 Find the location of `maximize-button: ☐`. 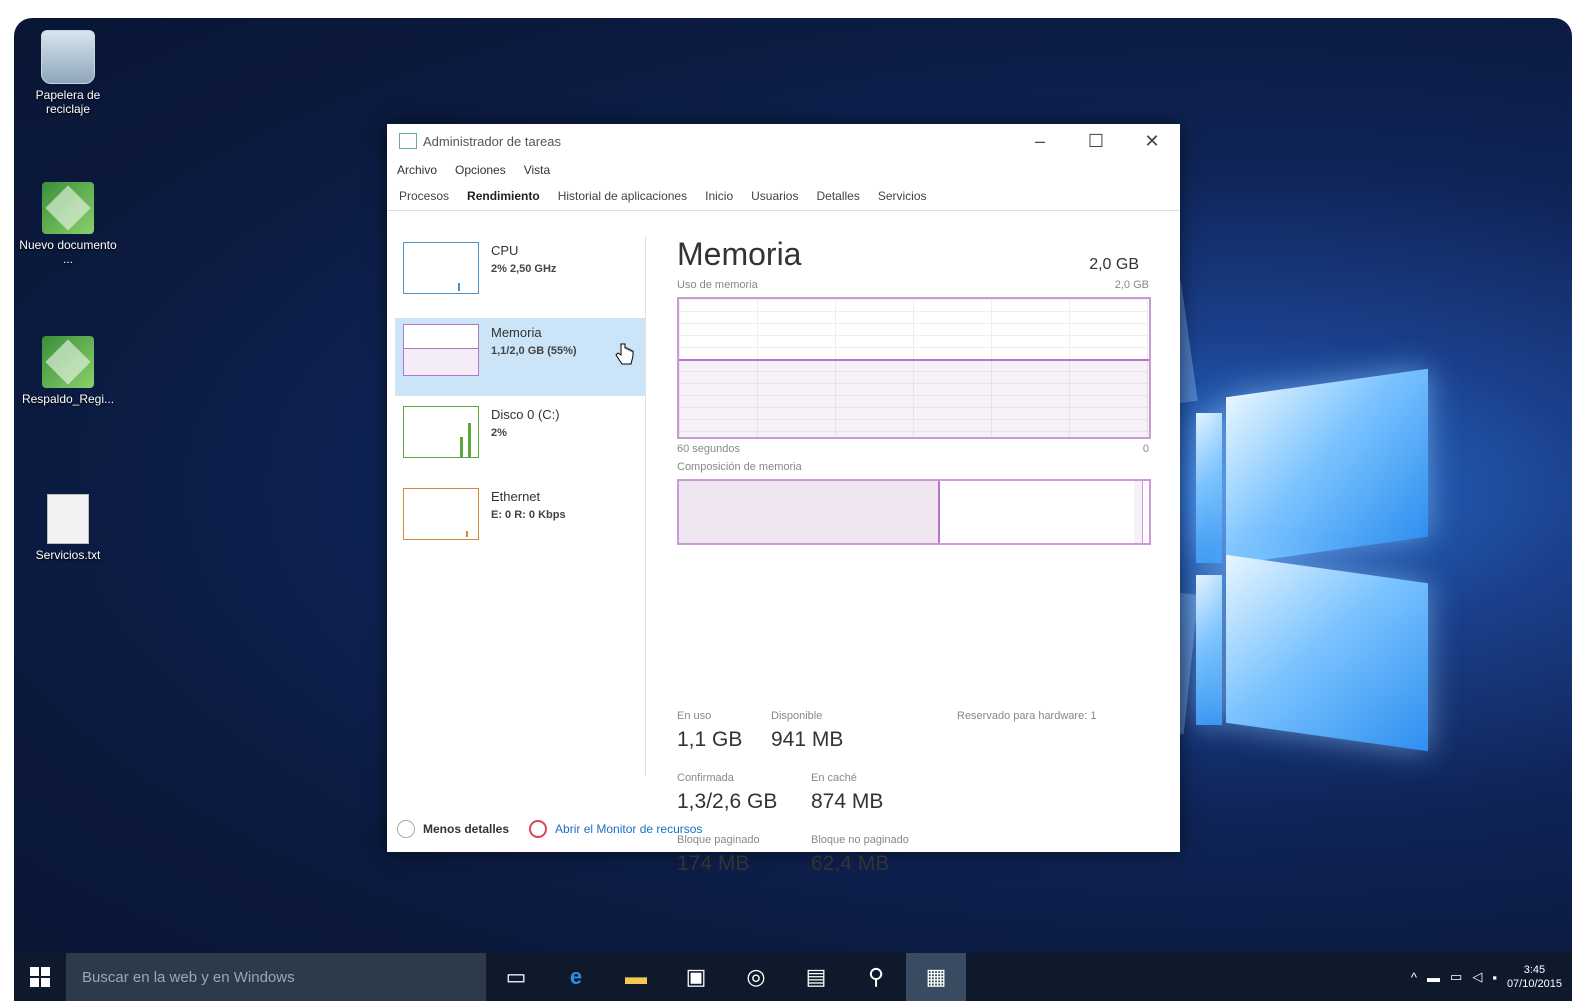

maximize-button: ☐ is located at coordinates (1096, 141).